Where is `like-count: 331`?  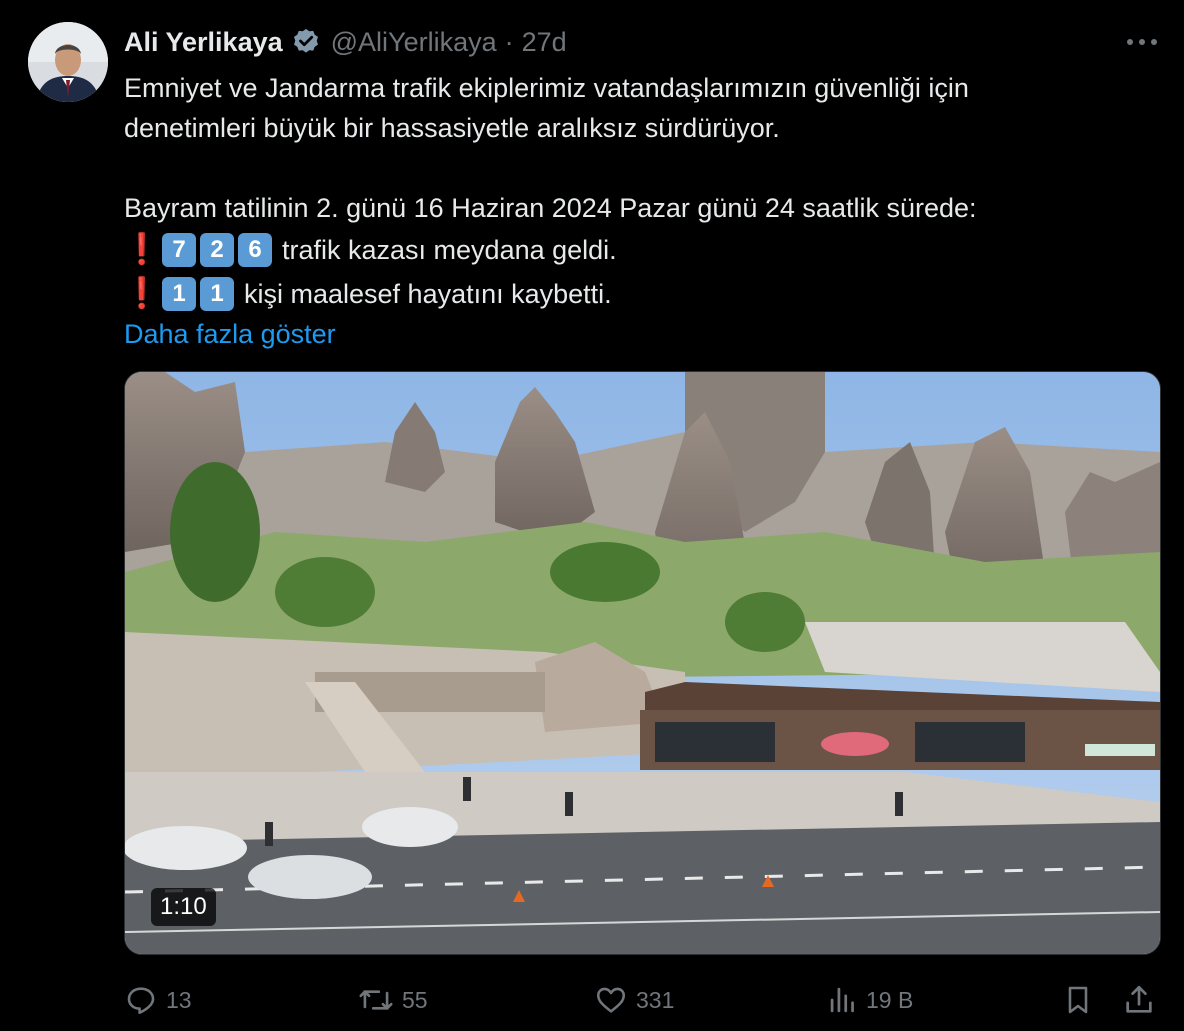
like-count: 331 is located at coordinates (655, 999).